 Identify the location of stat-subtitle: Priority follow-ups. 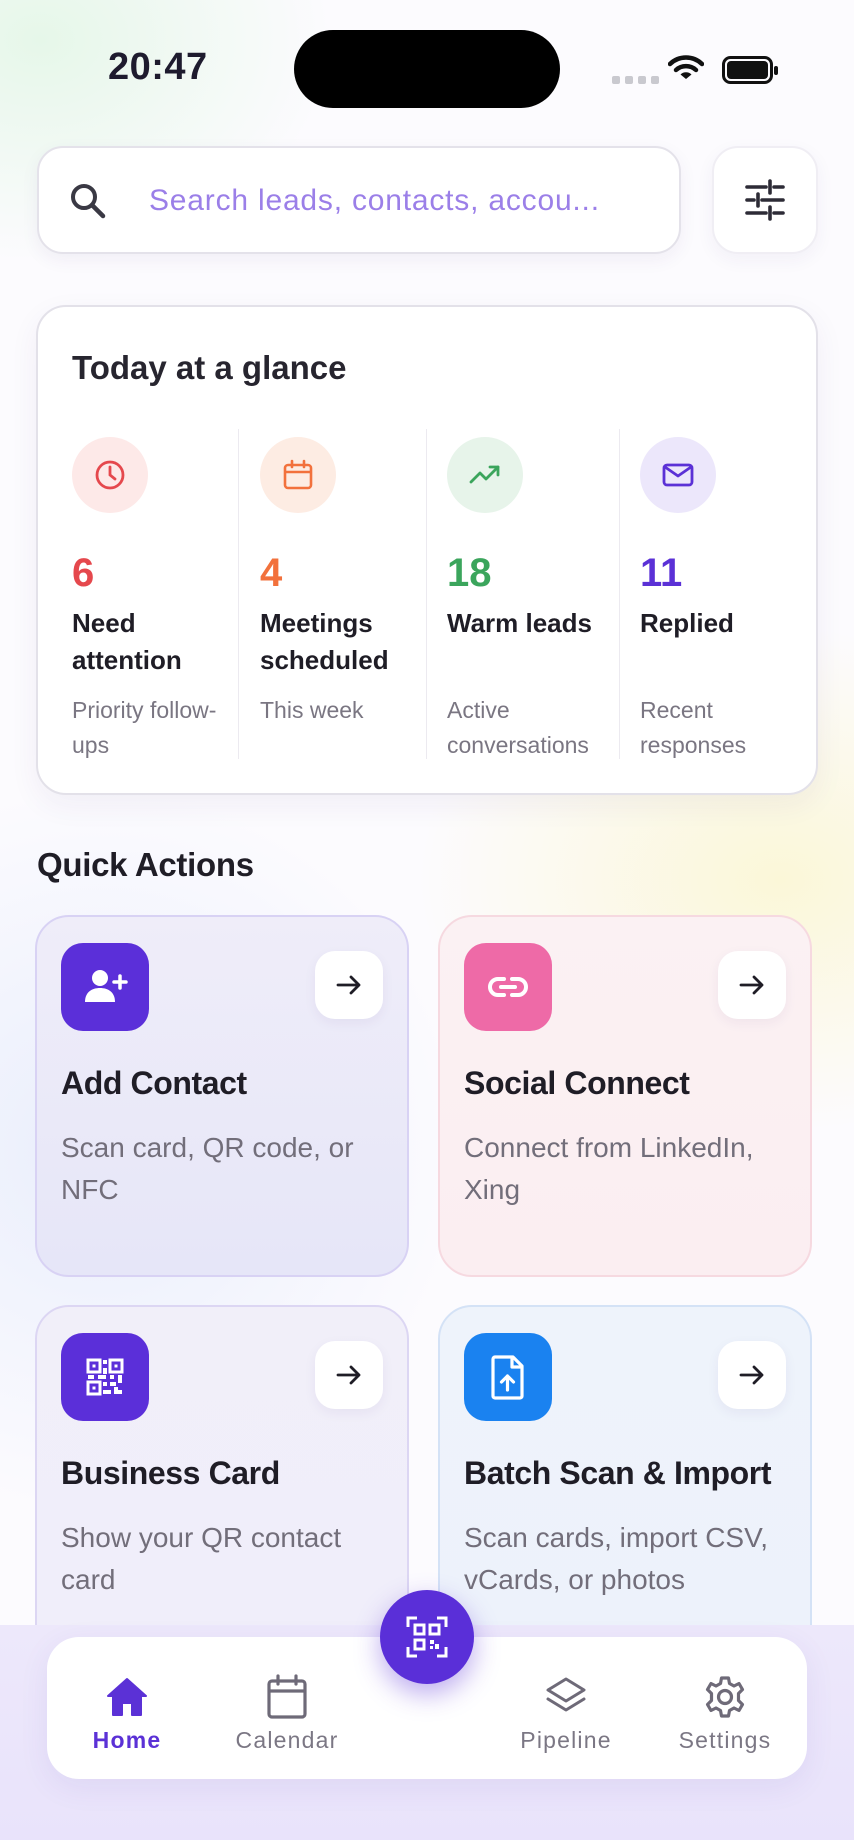
(144, 727).